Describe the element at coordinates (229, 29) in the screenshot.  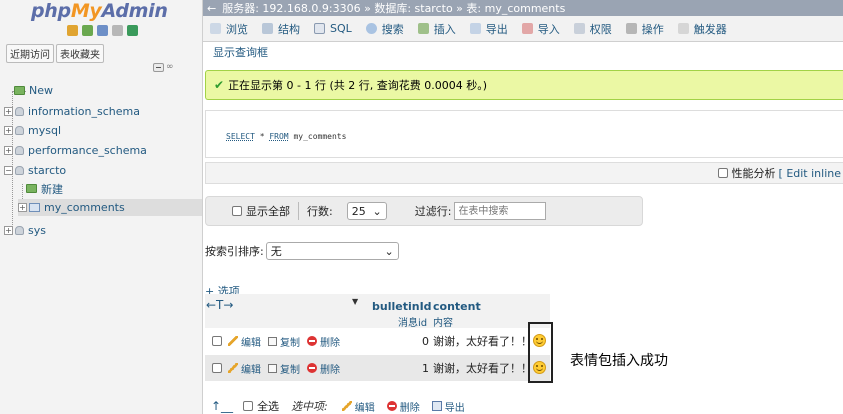
I see `tab-browse: 浏览` at that location.